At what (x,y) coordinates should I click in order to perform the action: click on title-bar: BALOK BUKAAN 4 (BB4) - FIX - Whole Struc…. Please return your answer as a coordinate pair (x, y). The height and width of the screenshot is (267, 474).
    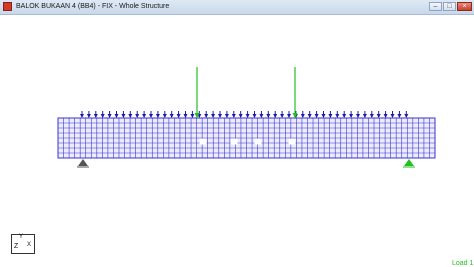
    Looking at the image, I should click on (237, 7).